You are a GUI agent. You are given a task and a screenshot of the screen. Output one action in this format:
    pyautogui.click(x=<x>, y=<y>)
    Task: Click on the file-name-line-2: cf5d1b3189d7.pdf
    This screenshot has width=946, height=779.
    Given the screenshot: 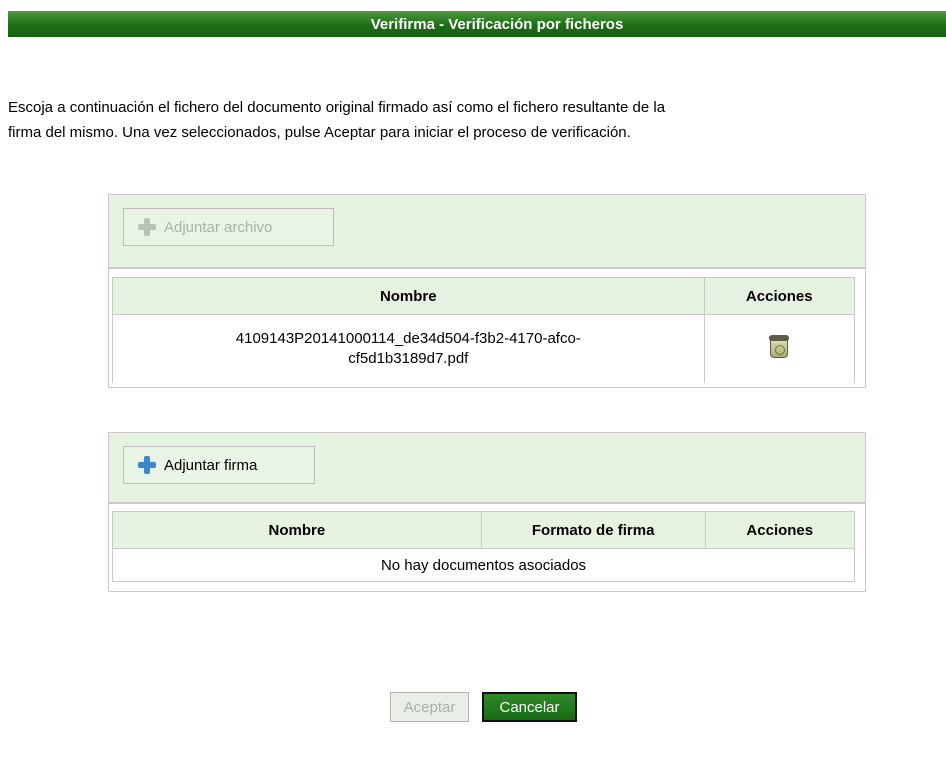 What is the action you would take?
    pyautogui.click(x=408, y=358)
    